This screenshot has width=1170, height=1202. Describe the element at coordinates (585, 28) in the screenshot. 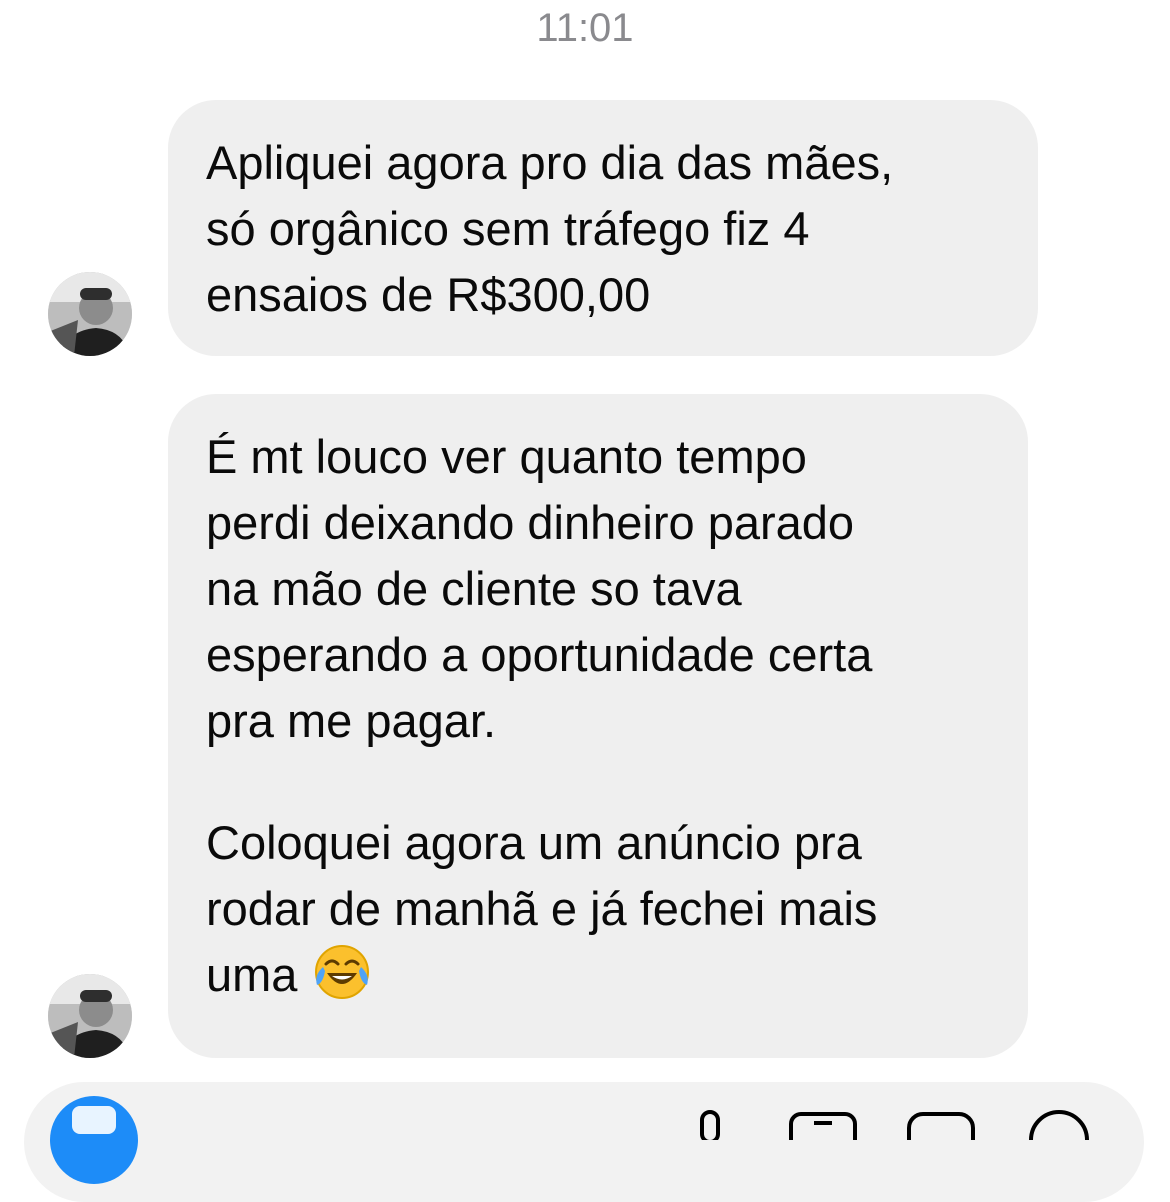

I see `timestamp: 11:01` at that location.